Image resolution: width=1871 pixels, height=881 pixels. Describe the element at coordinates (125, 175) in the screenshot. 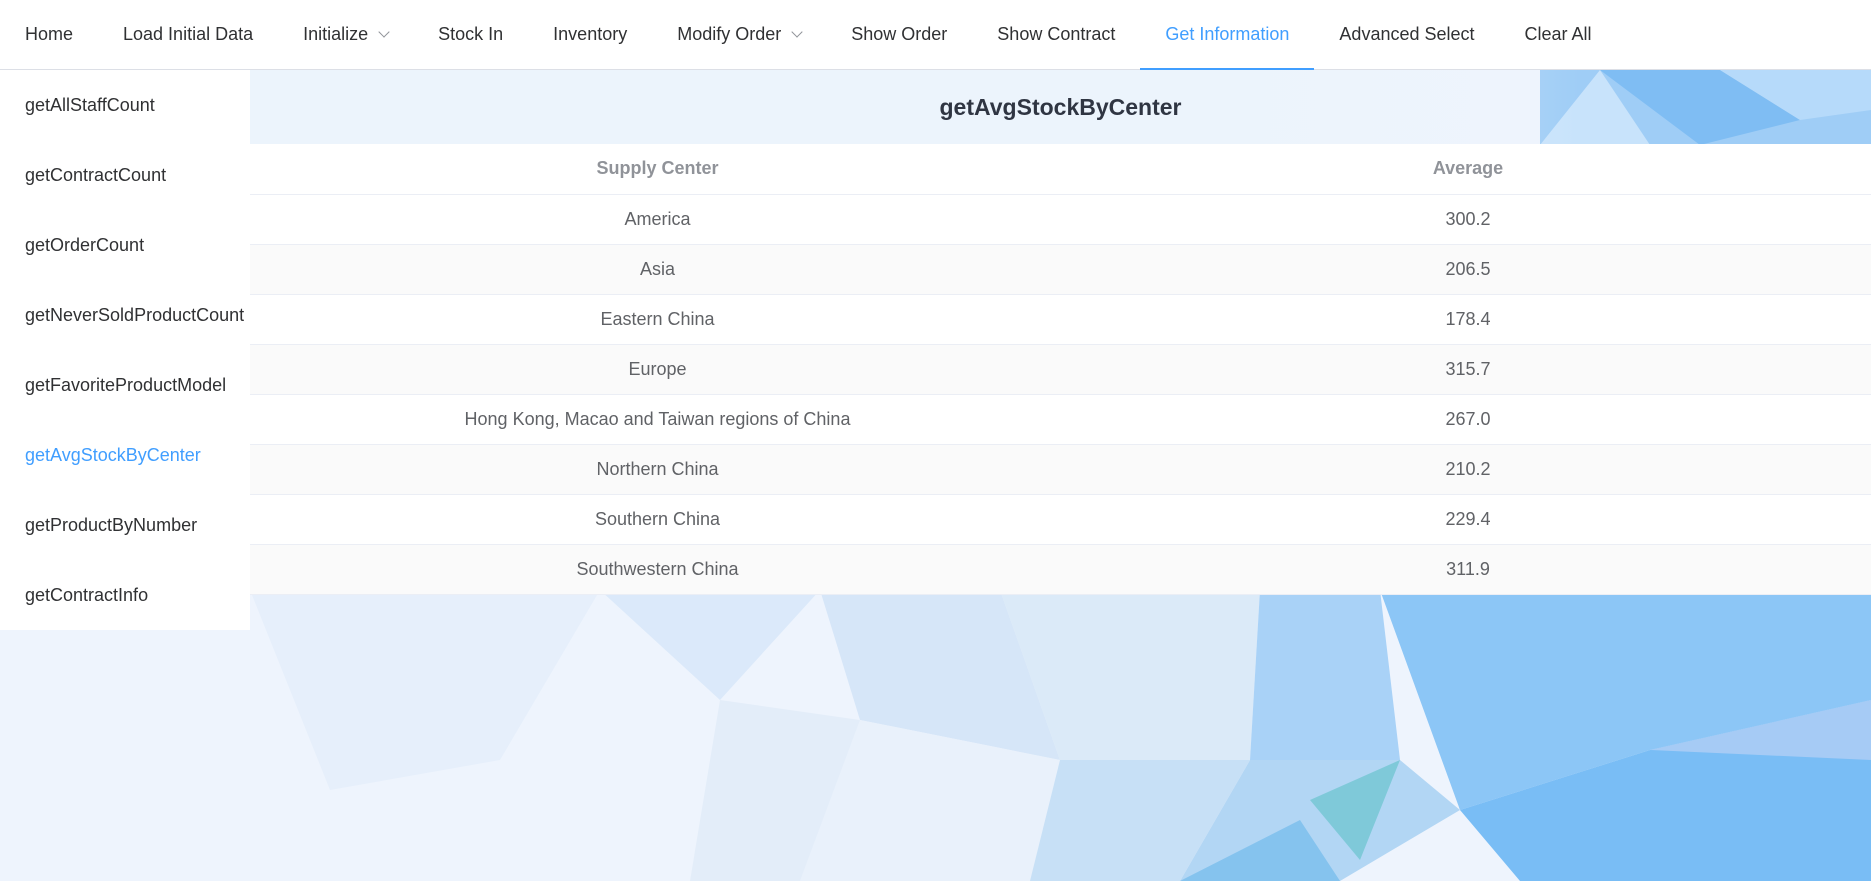

I see `sidebar-item-getcontractcount: getContractCount` at that location.